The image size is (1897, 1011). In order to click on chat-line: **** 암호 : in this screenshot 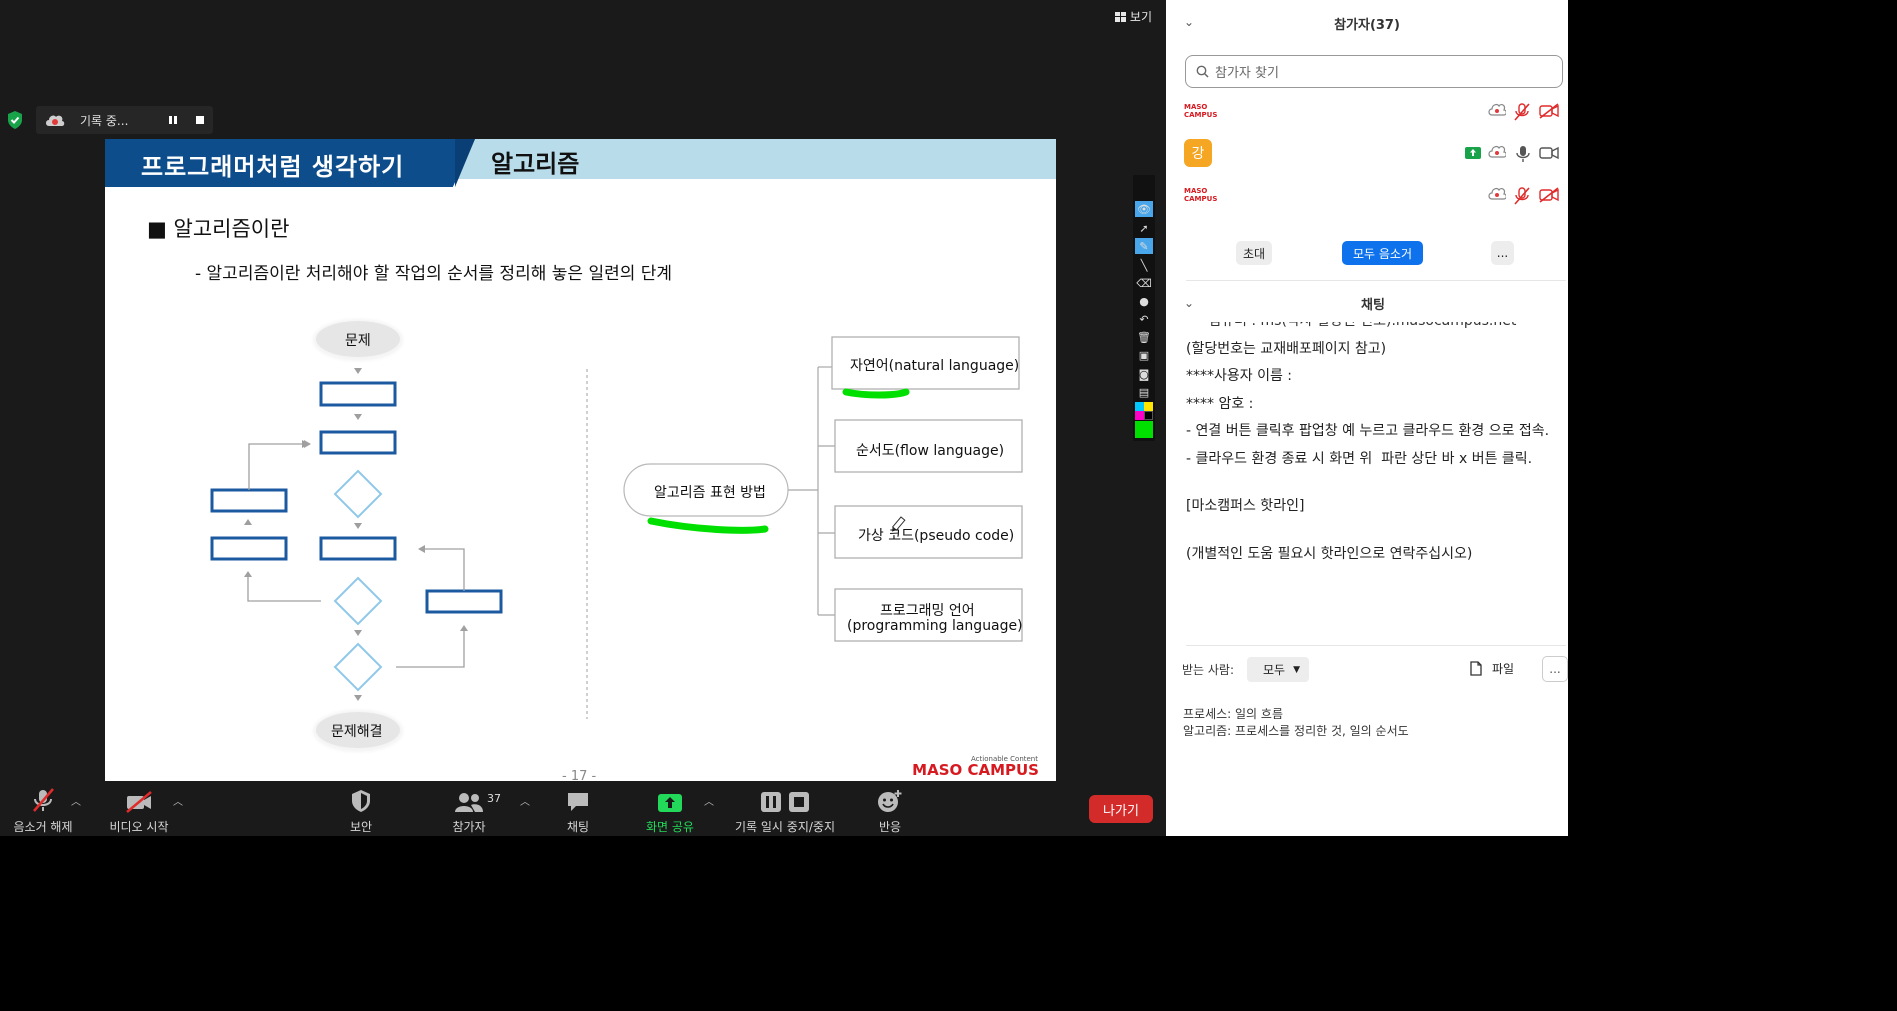, I will do `click(1222, 403)`.